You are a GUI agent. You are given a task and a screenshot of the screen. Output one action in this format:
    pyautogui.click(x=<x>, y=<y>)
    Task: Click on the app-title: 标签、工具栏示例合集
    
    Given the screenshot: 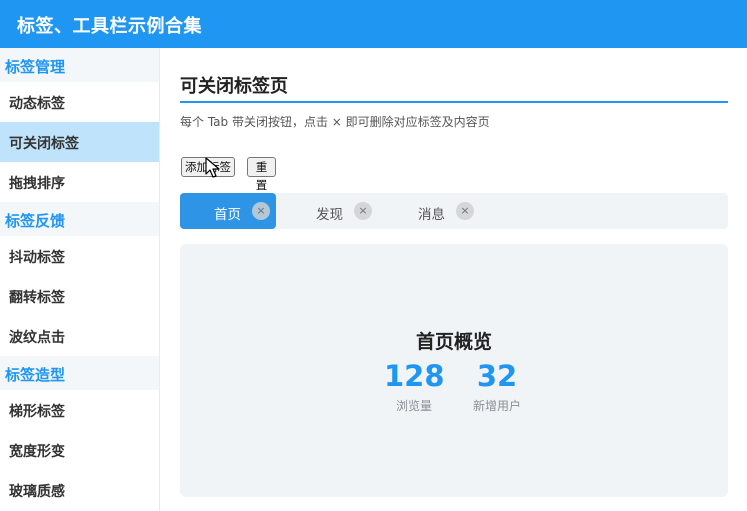 What is the action you would take?
    pyautogui.click(x=109, y=26)
    